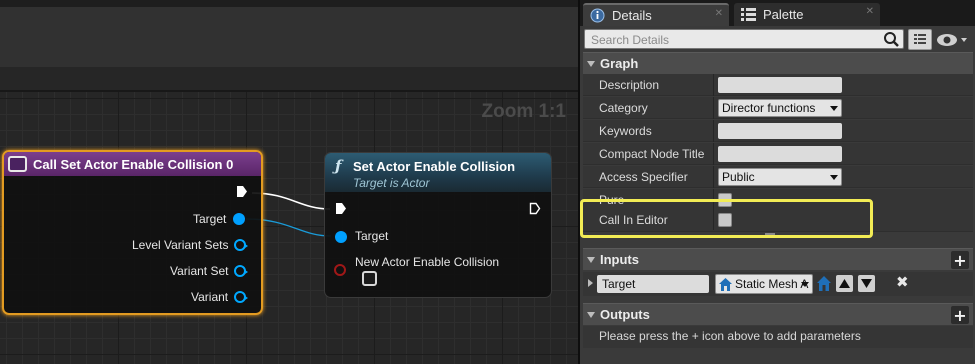 This screenshot has width=975, height=364. What do you see at coordinates (340, 270) in the screenshot?
I see `collision-bool-pin-icon` at bounding box center [340, 270].